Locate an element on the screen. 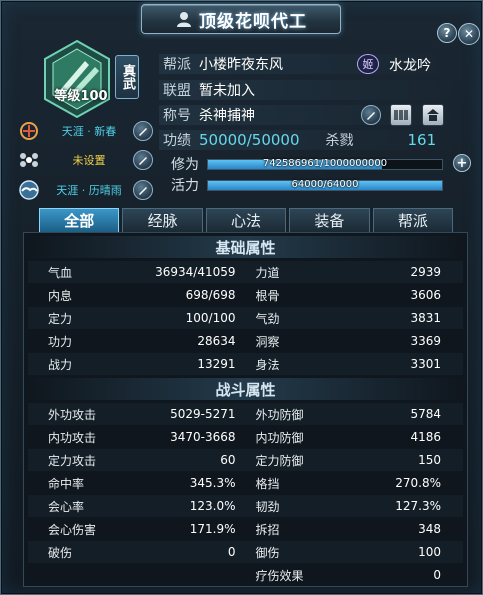 The height and width of the screenshot is (595, 483). cultivation-bar: 742586961/1000000000 is located at coordinates (325, 163).